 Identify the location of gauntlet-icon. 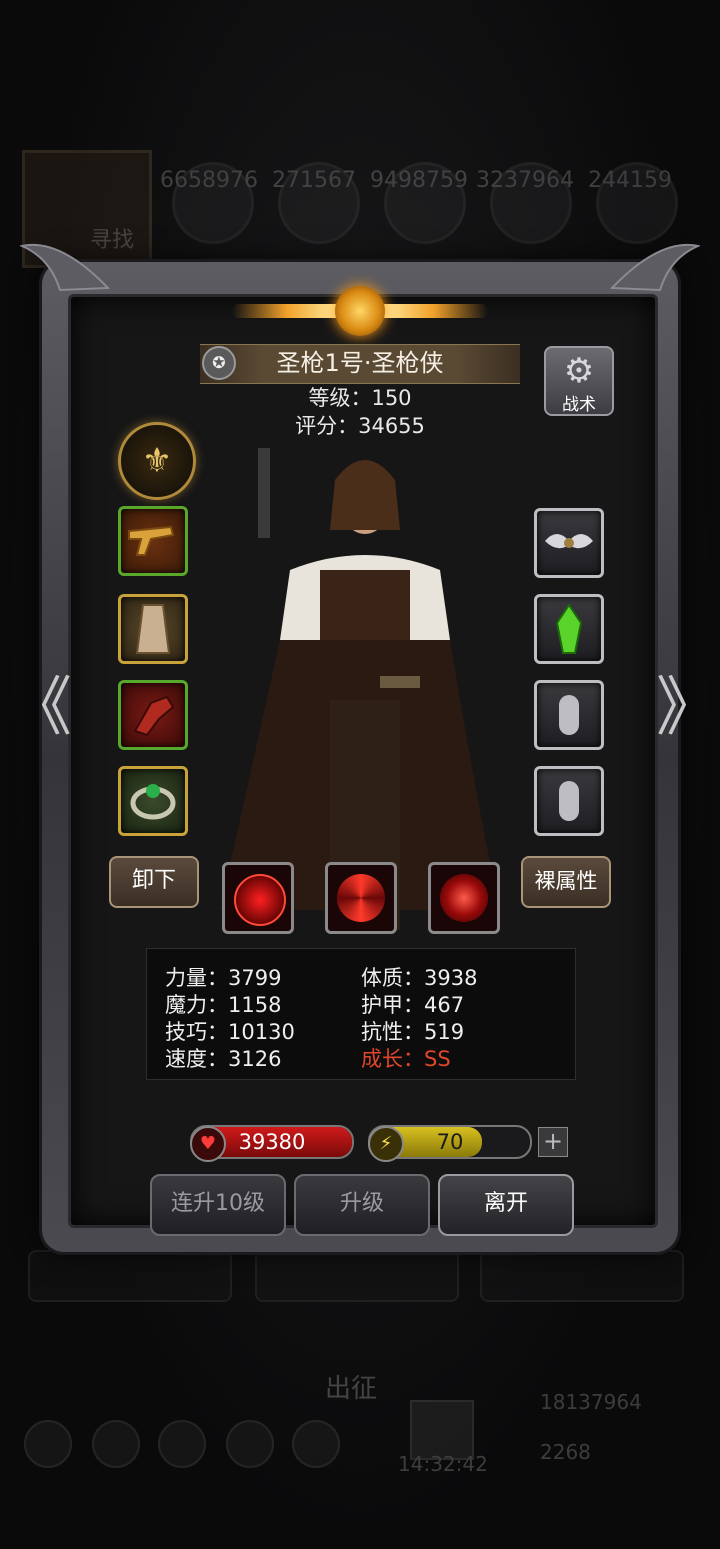
(154, 716).